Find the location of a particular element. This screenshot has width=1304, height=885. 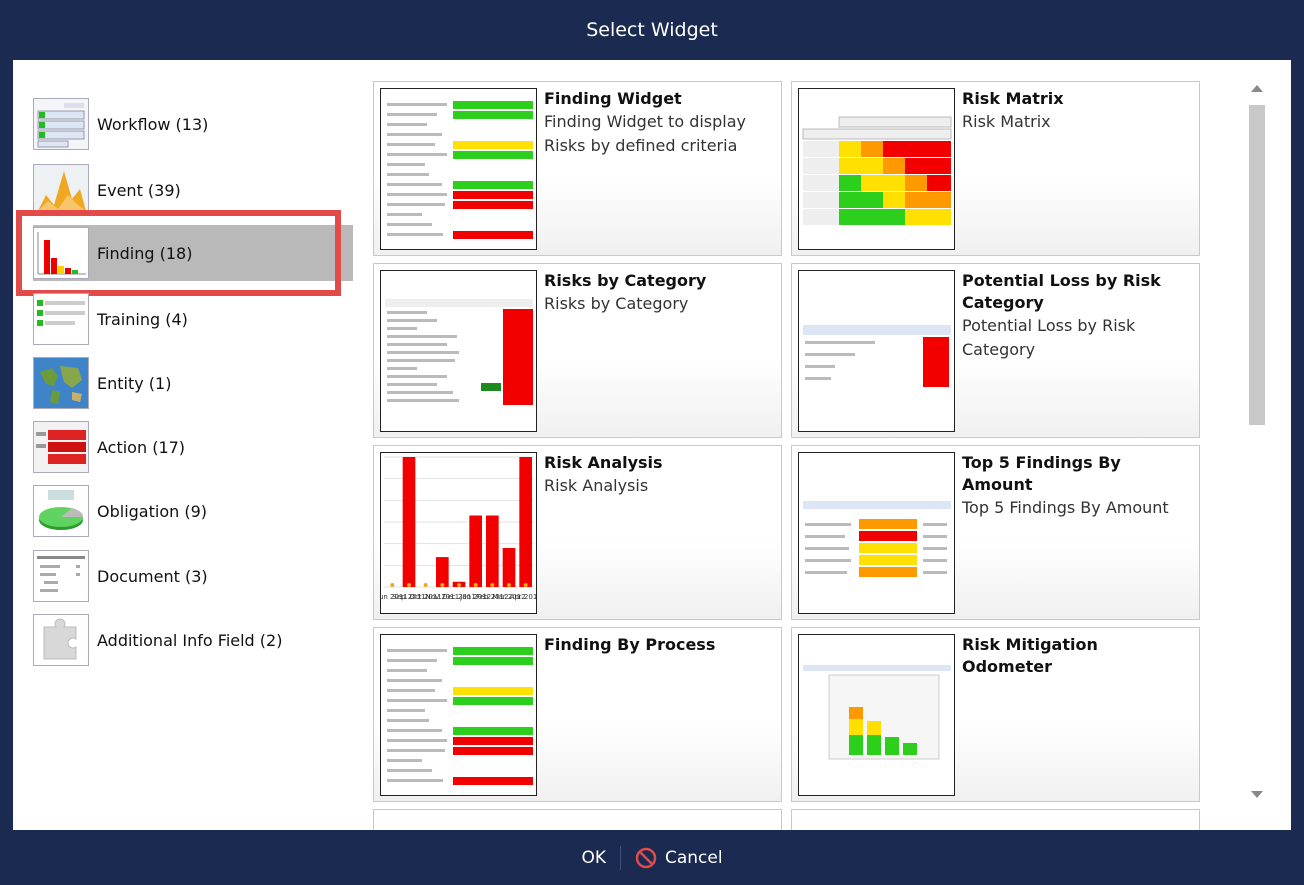

dialog-footer: OK Cancel is located at coordinates (652, 857).